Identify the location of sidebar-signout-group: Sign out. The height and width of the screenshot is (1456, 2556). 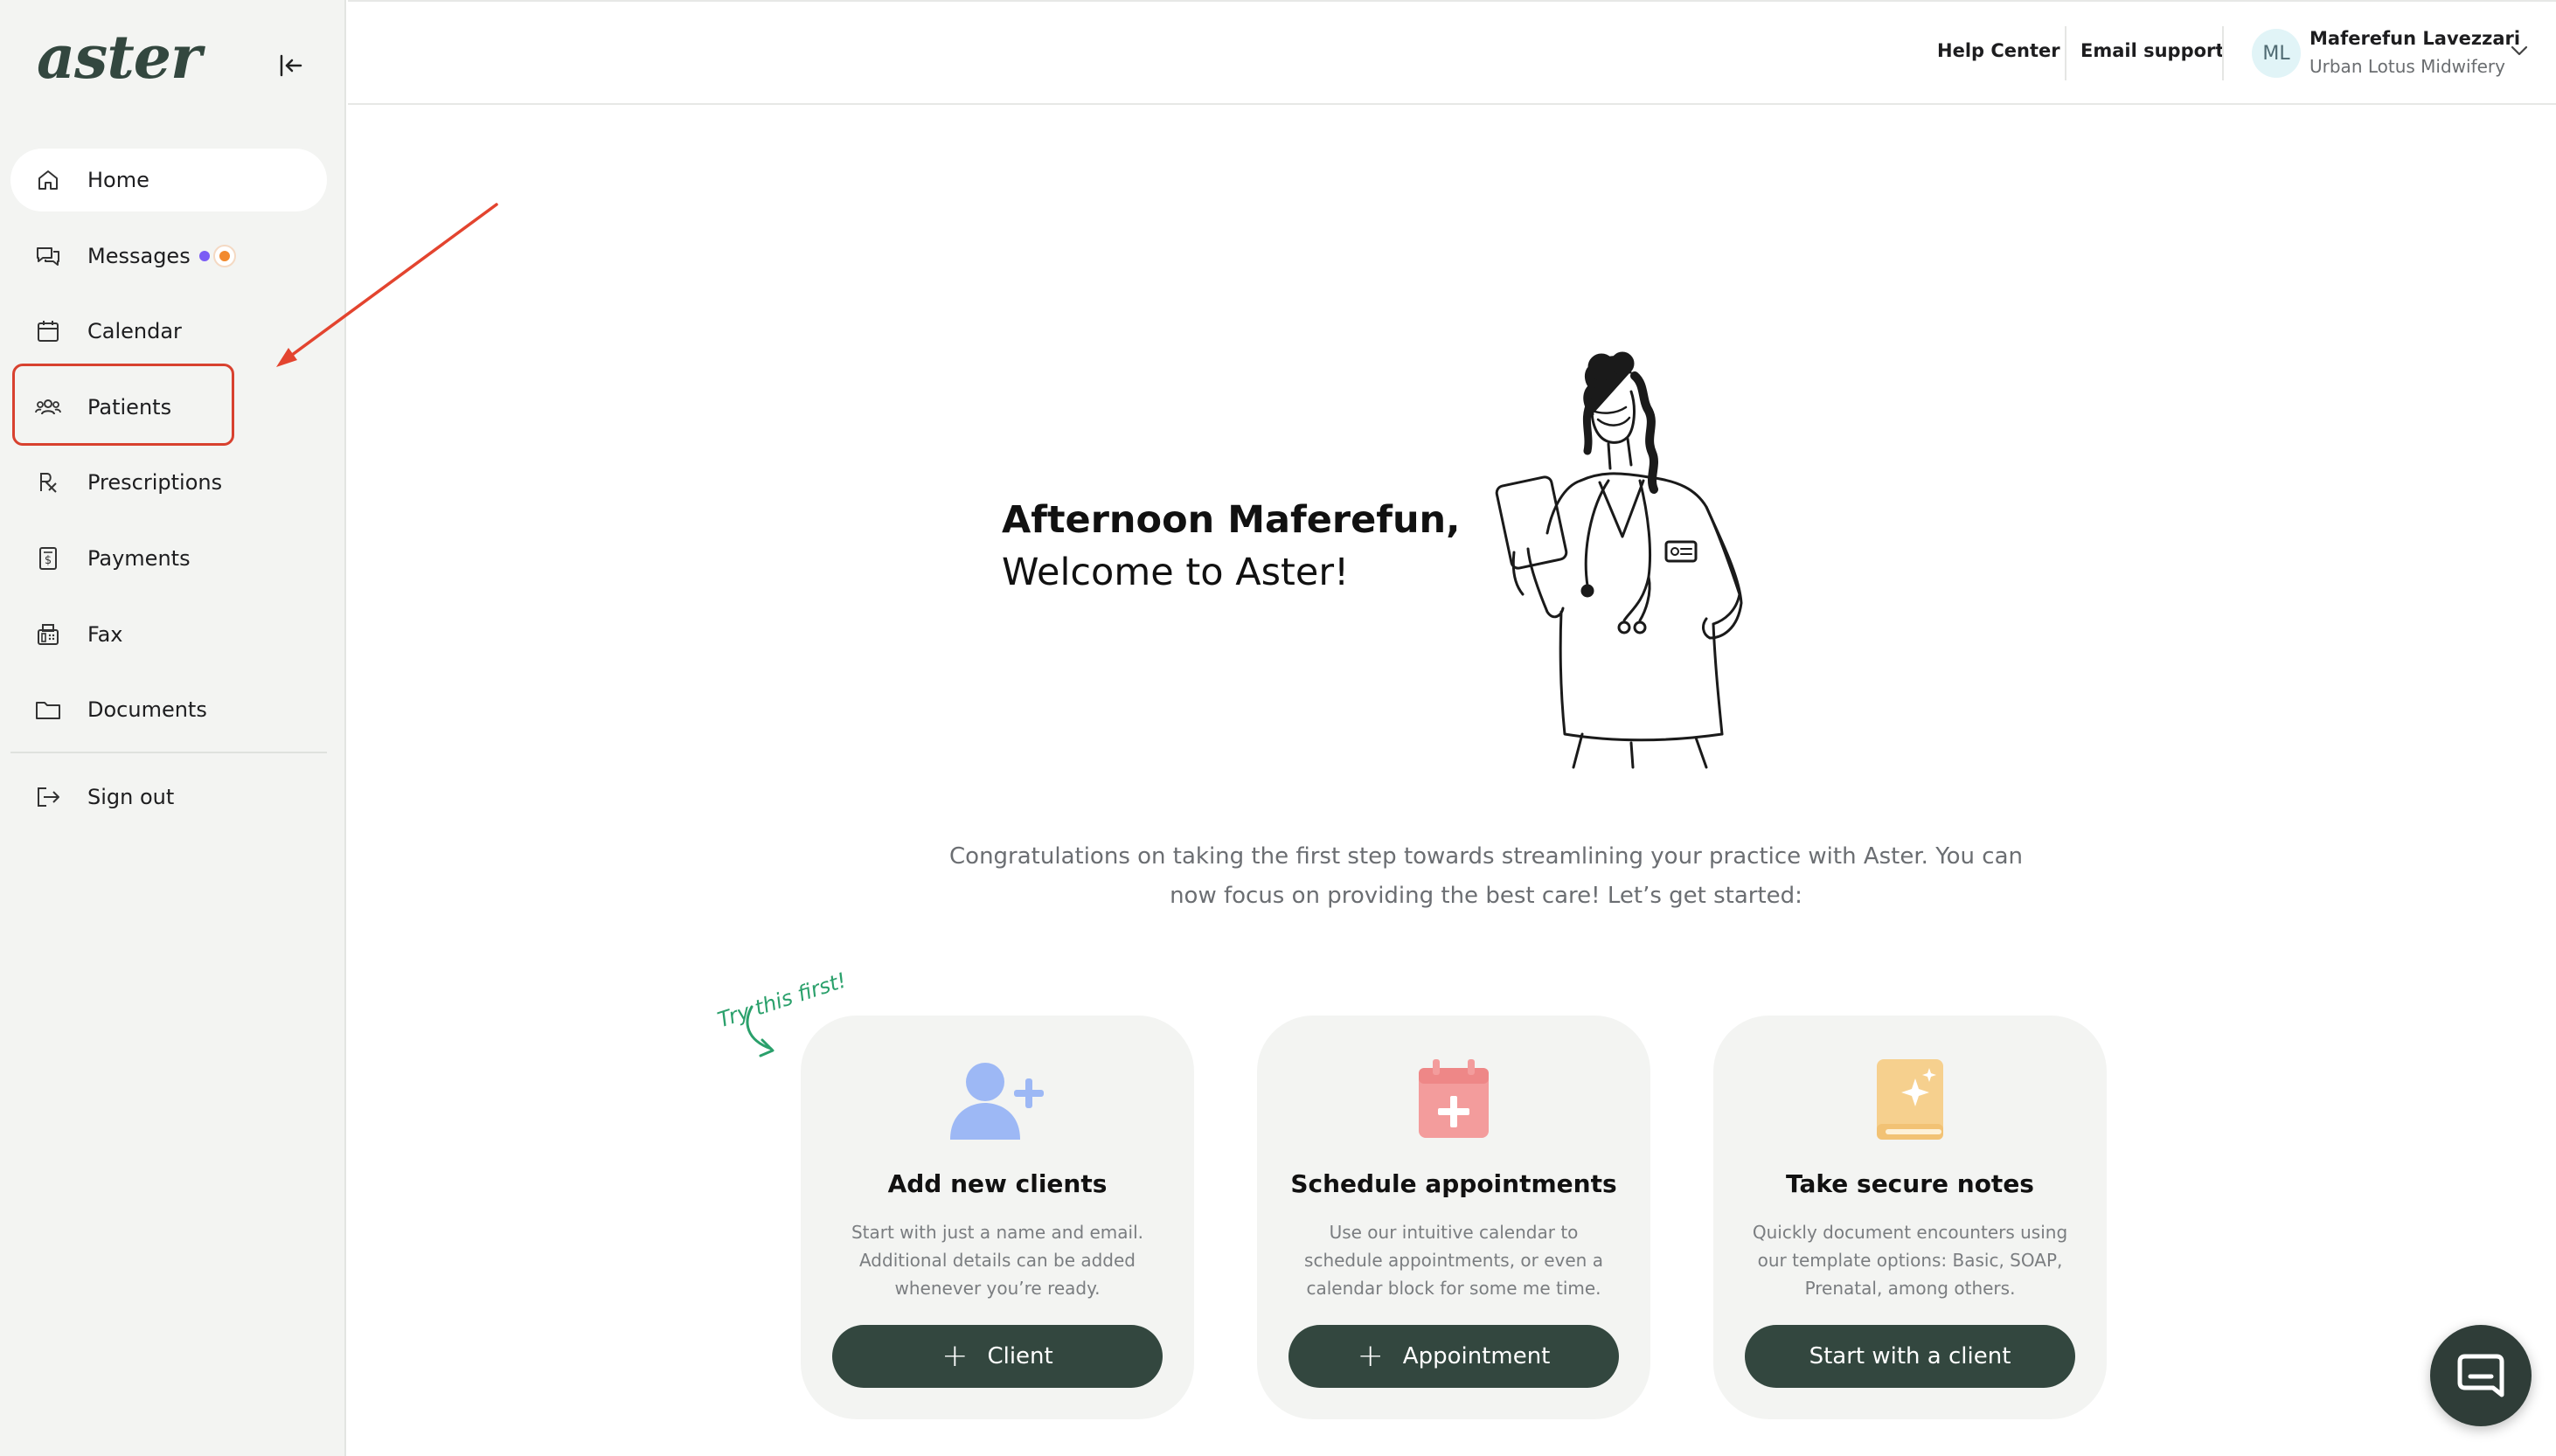
(168, 804).